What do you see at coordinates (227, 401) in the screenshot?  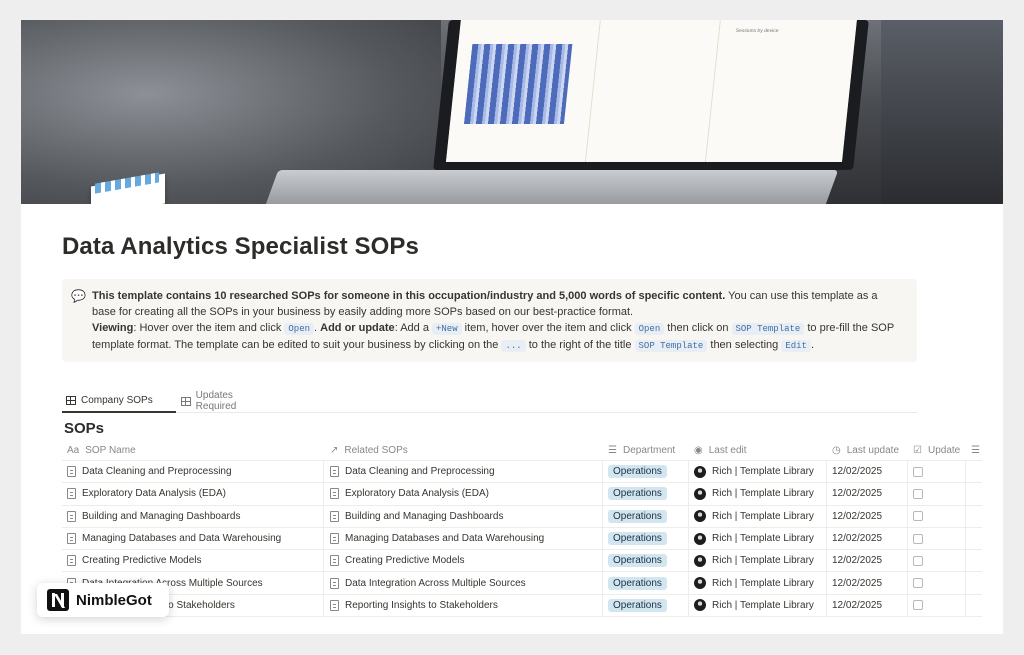 I see `tab-updates-required: Updates Required` at bounding box center [227, 401].